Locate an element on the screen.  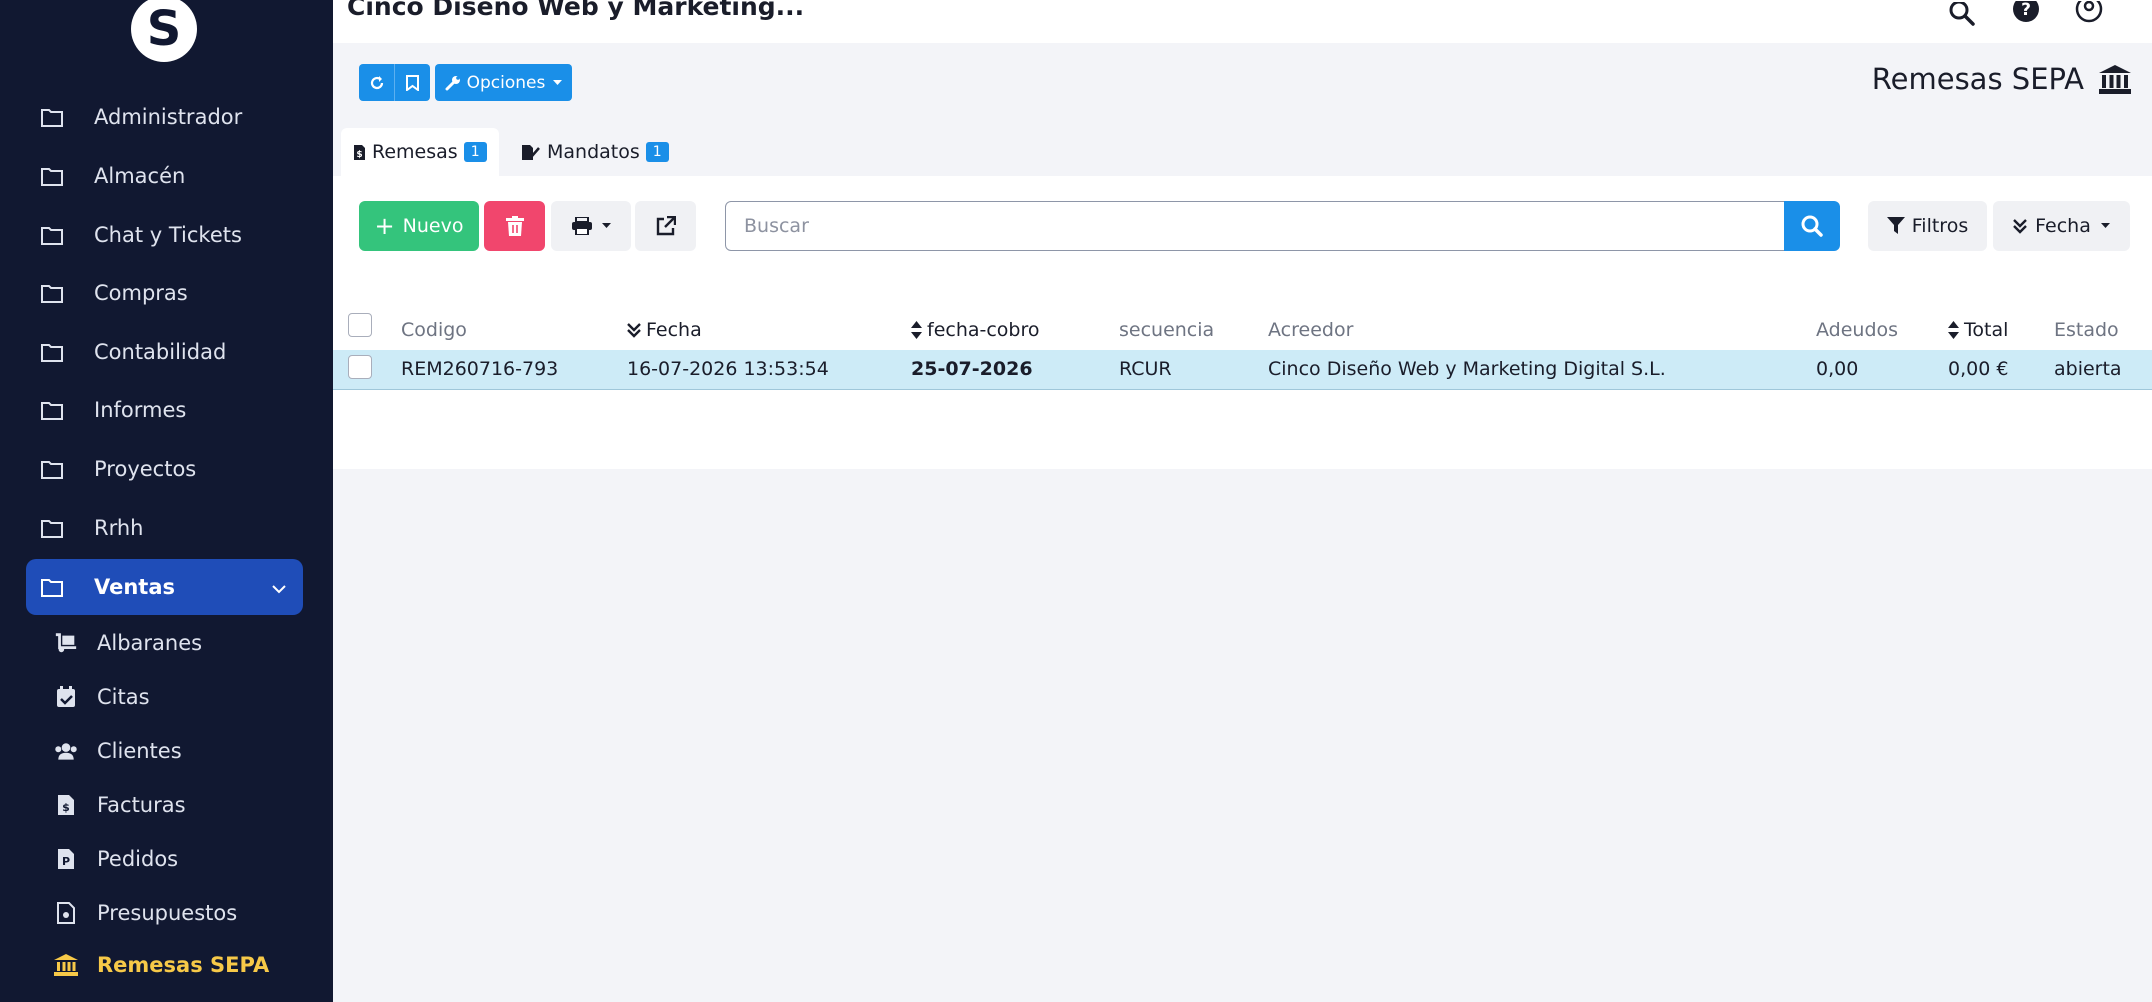
search-icon is located at coordinates (1962, 15).